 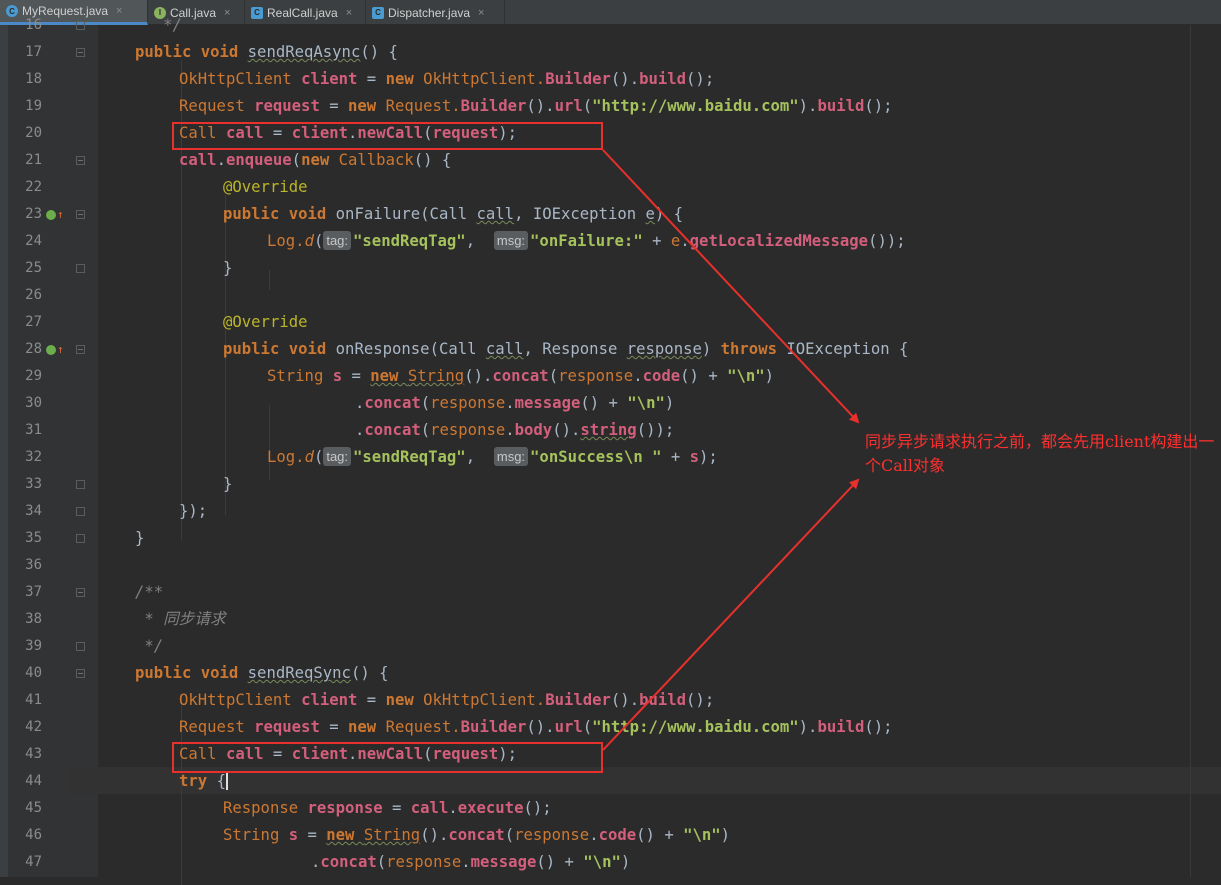 I want to click on code-line-45: Response response = call.execute();, so click(x=387, y=808).